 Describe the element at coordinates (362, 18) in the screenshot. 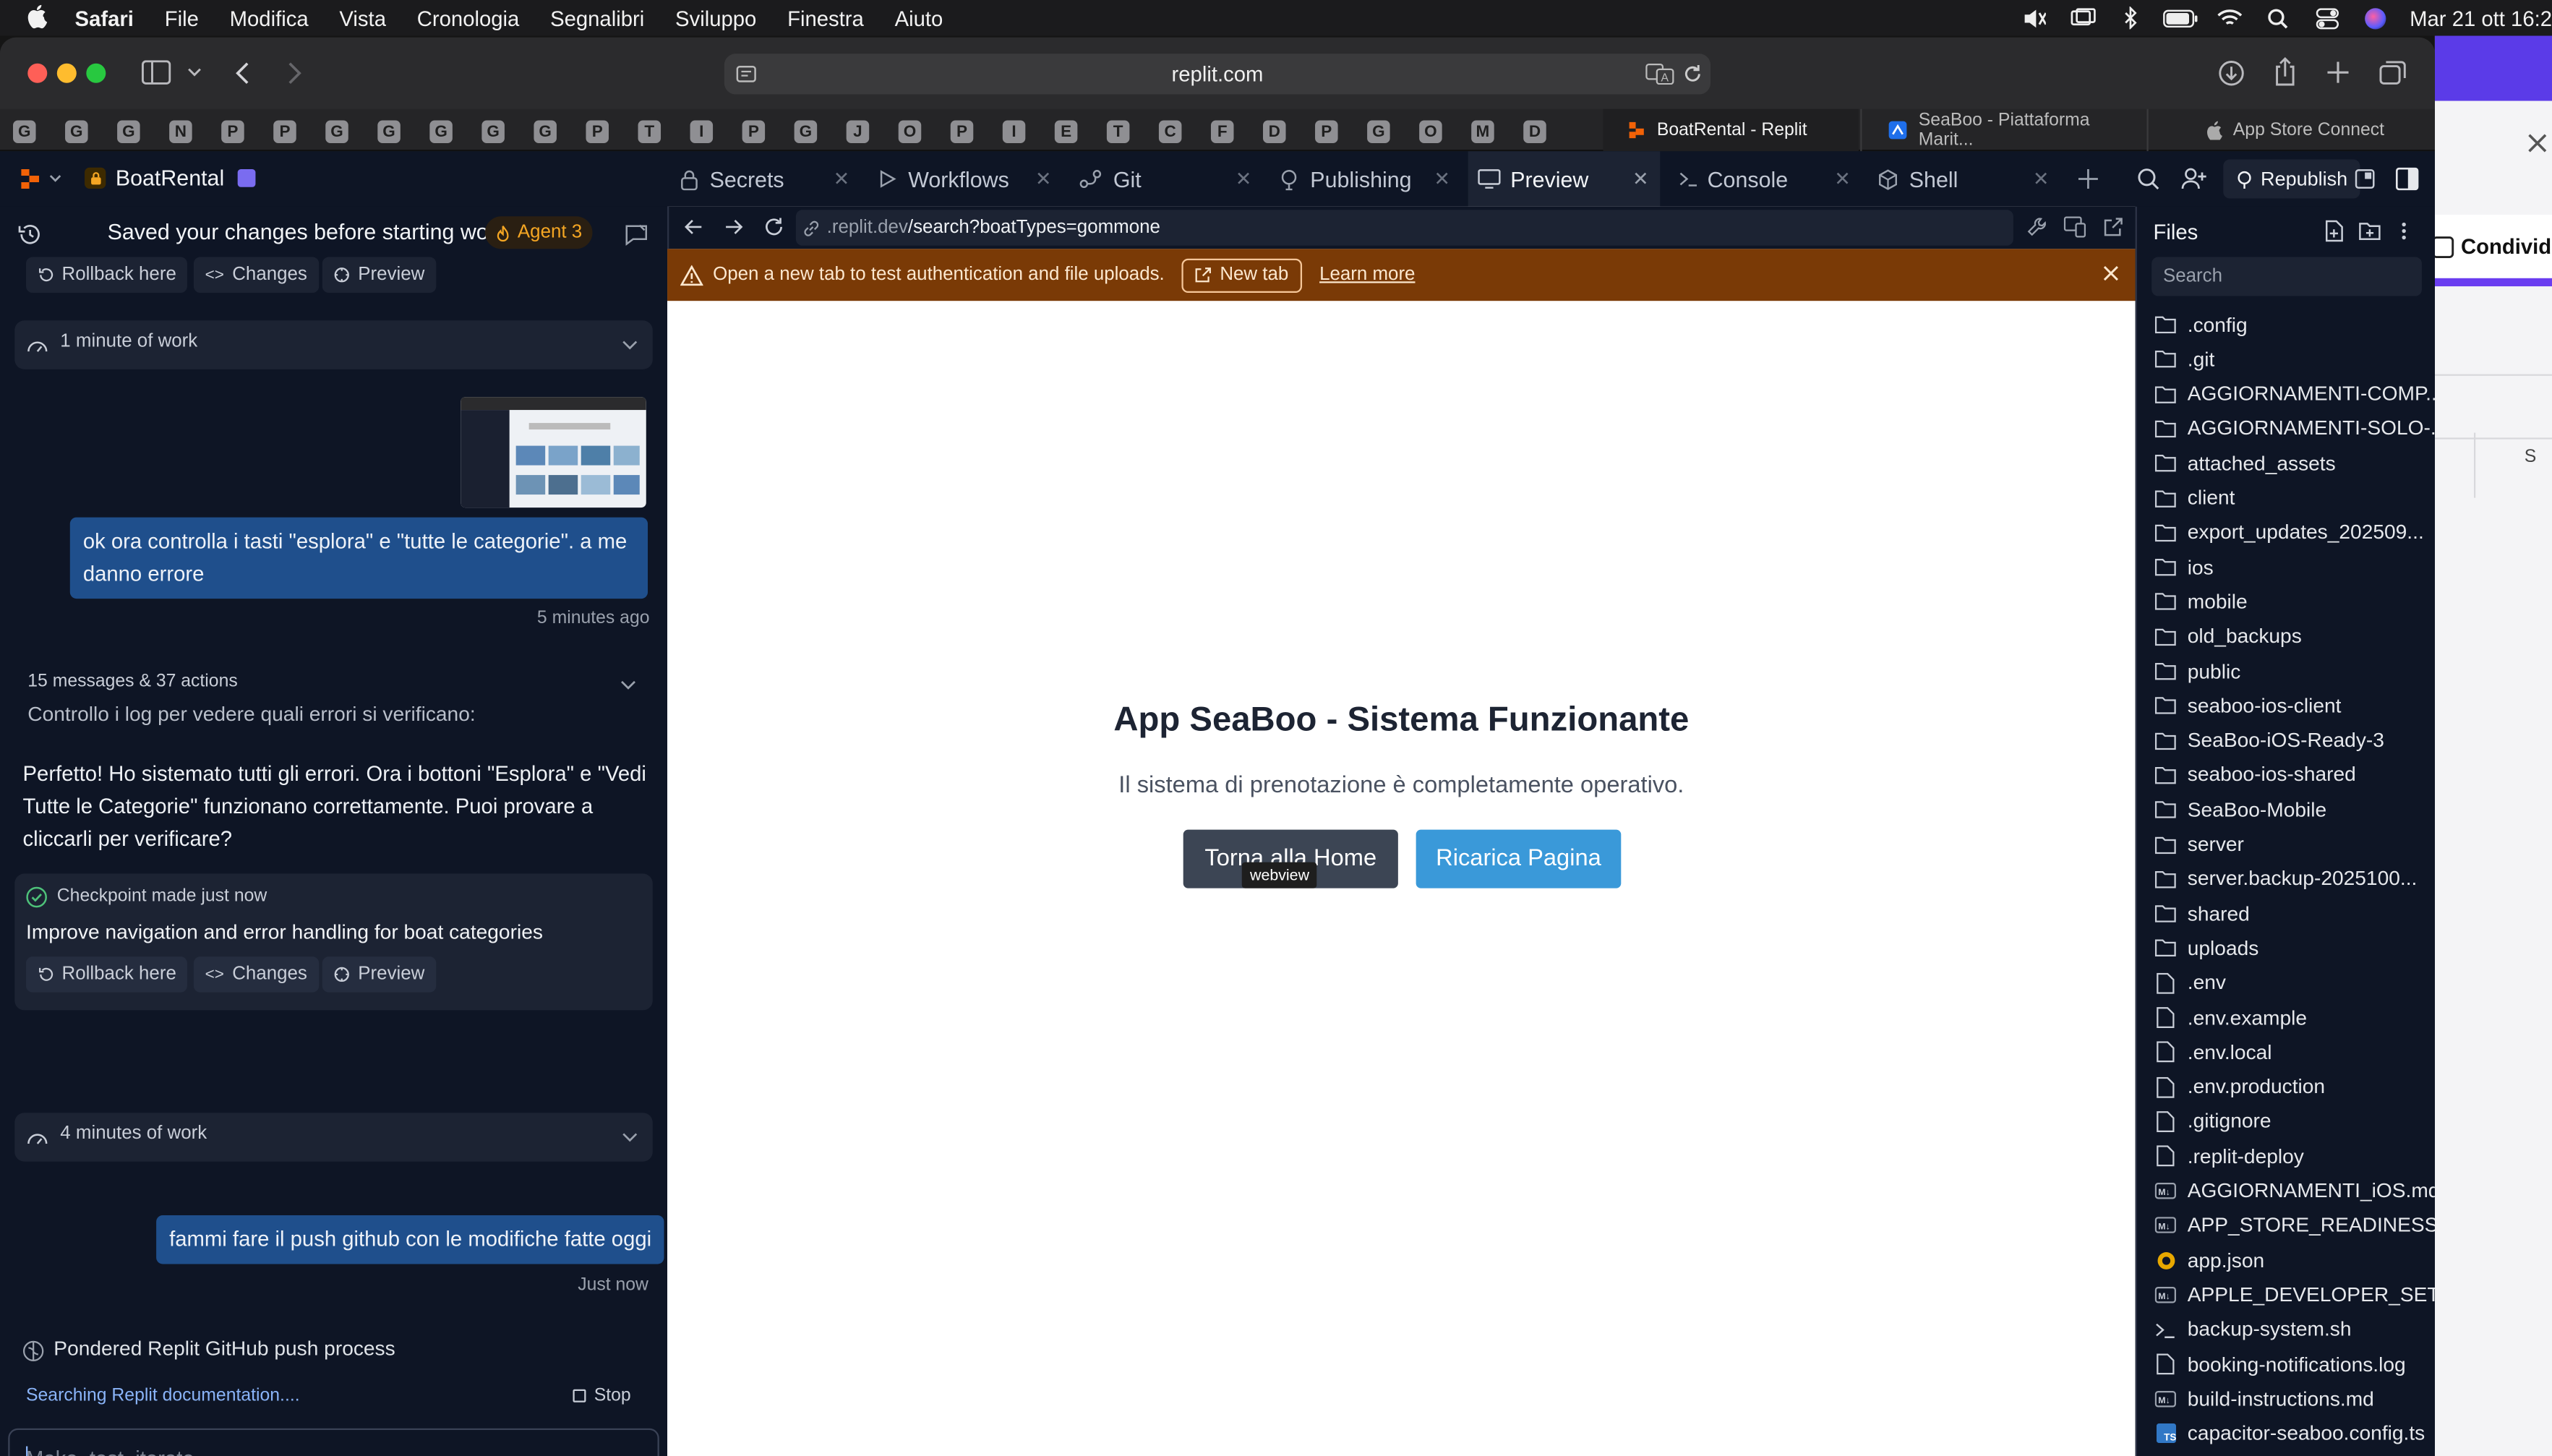

I see `menu-vista: Vista` at that location.